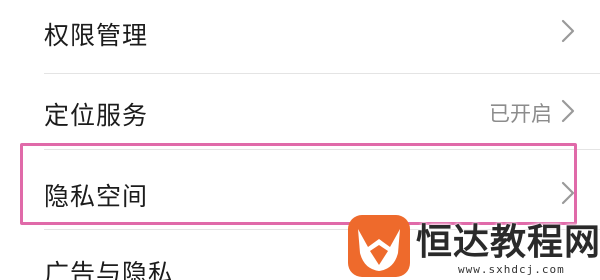 The height and width of the screenshot is (280, 600). Describe the element at coordinates (109, 269) in the screenshot. I see `settings-item-label: 广告与隐私` at that location.